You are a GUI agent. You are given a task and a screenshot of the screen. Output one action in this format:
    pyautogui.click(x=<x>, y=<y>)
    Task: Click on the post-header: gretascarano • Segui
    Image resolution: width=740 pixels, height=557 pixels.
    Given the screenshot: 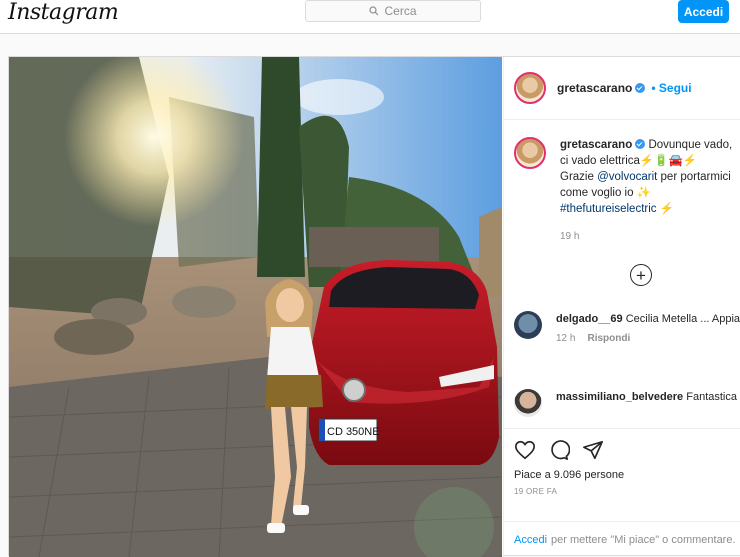 What is the action you would take?
    pyautogui.click(x=622, y=88)
    